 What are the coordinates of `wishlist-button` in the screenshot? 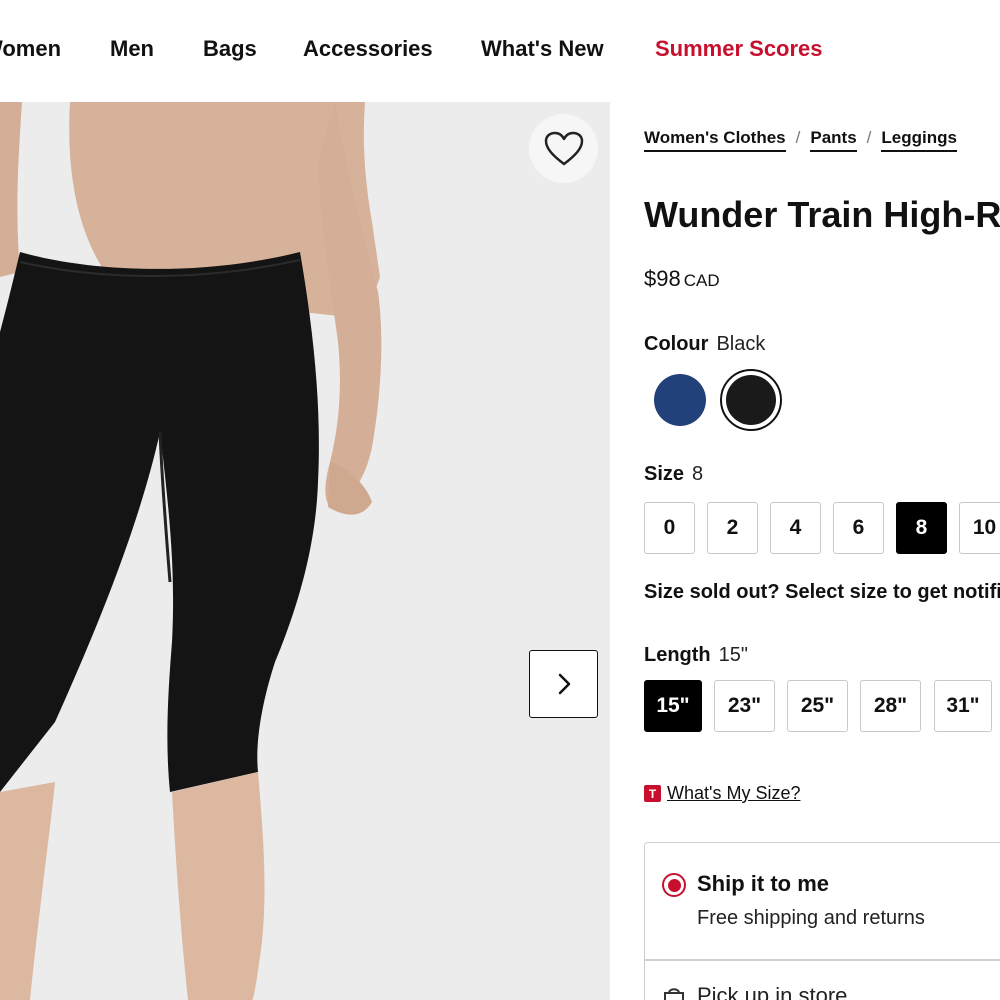 It's located at (563, 148).